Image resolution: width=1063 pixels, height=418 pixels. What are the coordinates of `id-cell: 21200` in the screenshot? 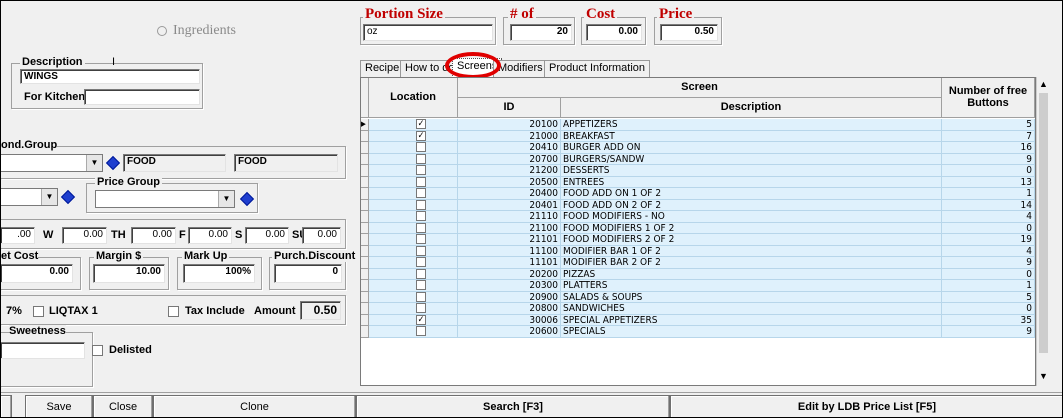 It's located at (509, 171).